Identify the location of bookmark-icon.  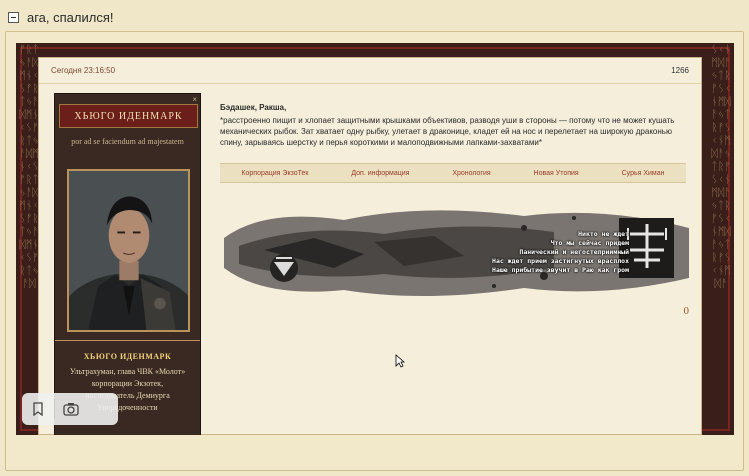
(38, 409).